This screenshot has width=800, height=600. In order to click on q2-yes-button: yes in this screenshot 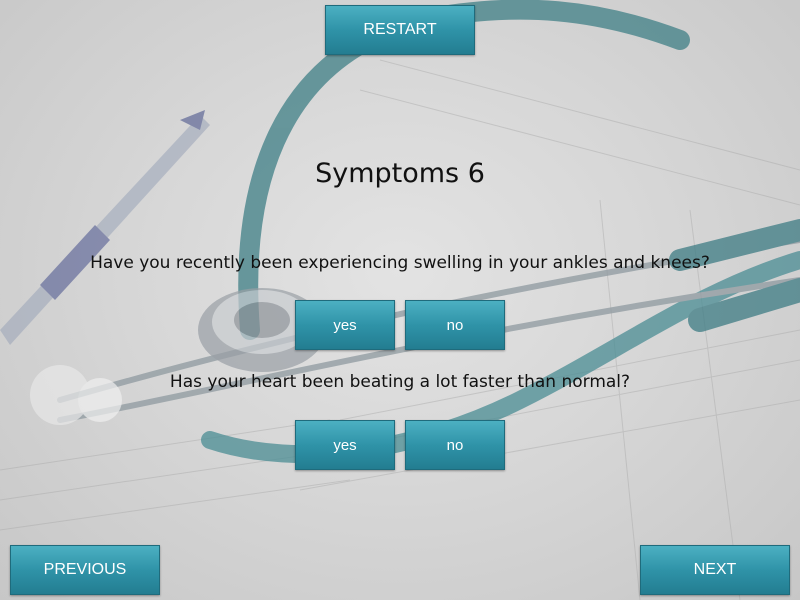, I will do `click(345, 445)`.